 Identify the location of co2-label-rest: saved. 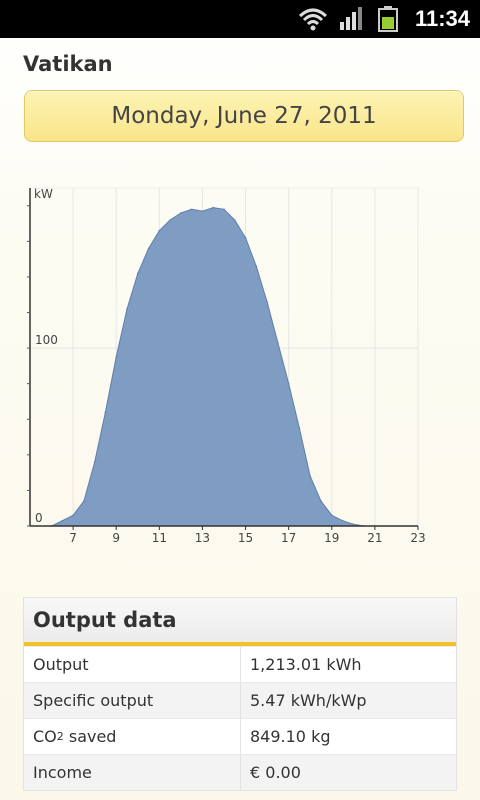
(90, 736).